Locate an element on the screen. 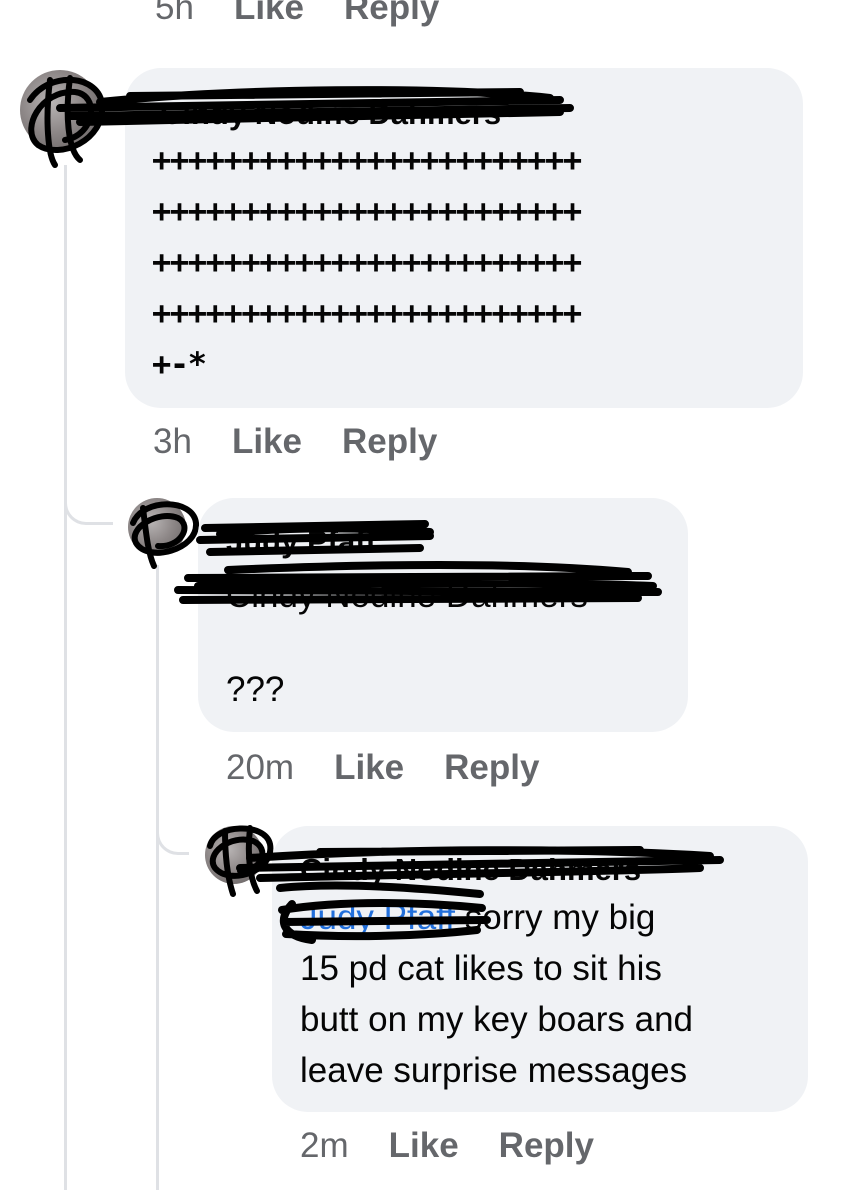 The width and height of the screenshot is (843, 1190). top-reply-button: Reply is located at coordinates (391, 14).